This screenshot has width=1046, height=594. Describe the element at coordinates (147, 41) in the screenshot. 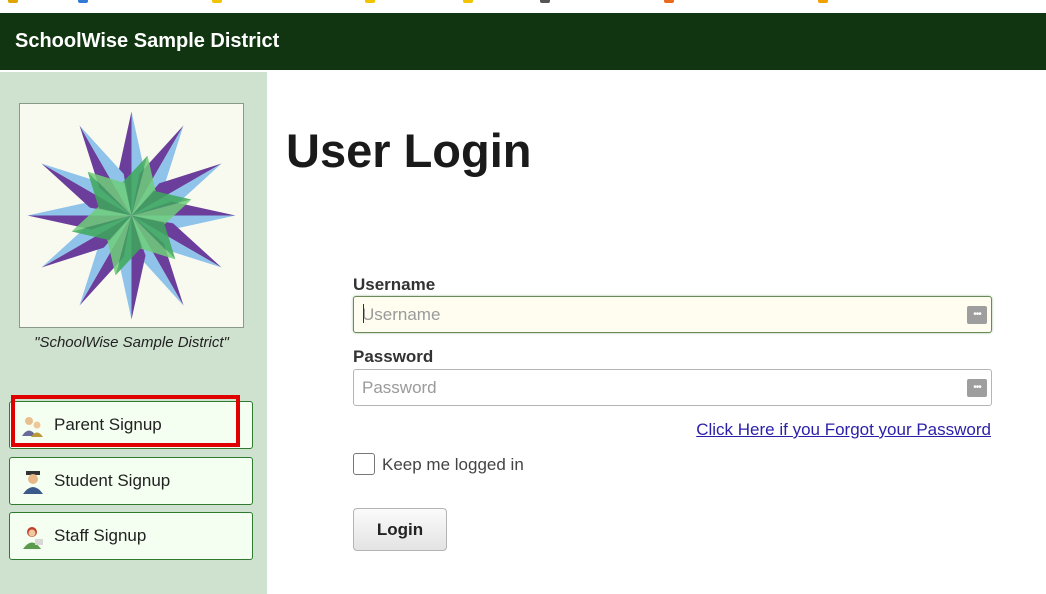

I see `site-title: SchoolWise Sample District` at that location.